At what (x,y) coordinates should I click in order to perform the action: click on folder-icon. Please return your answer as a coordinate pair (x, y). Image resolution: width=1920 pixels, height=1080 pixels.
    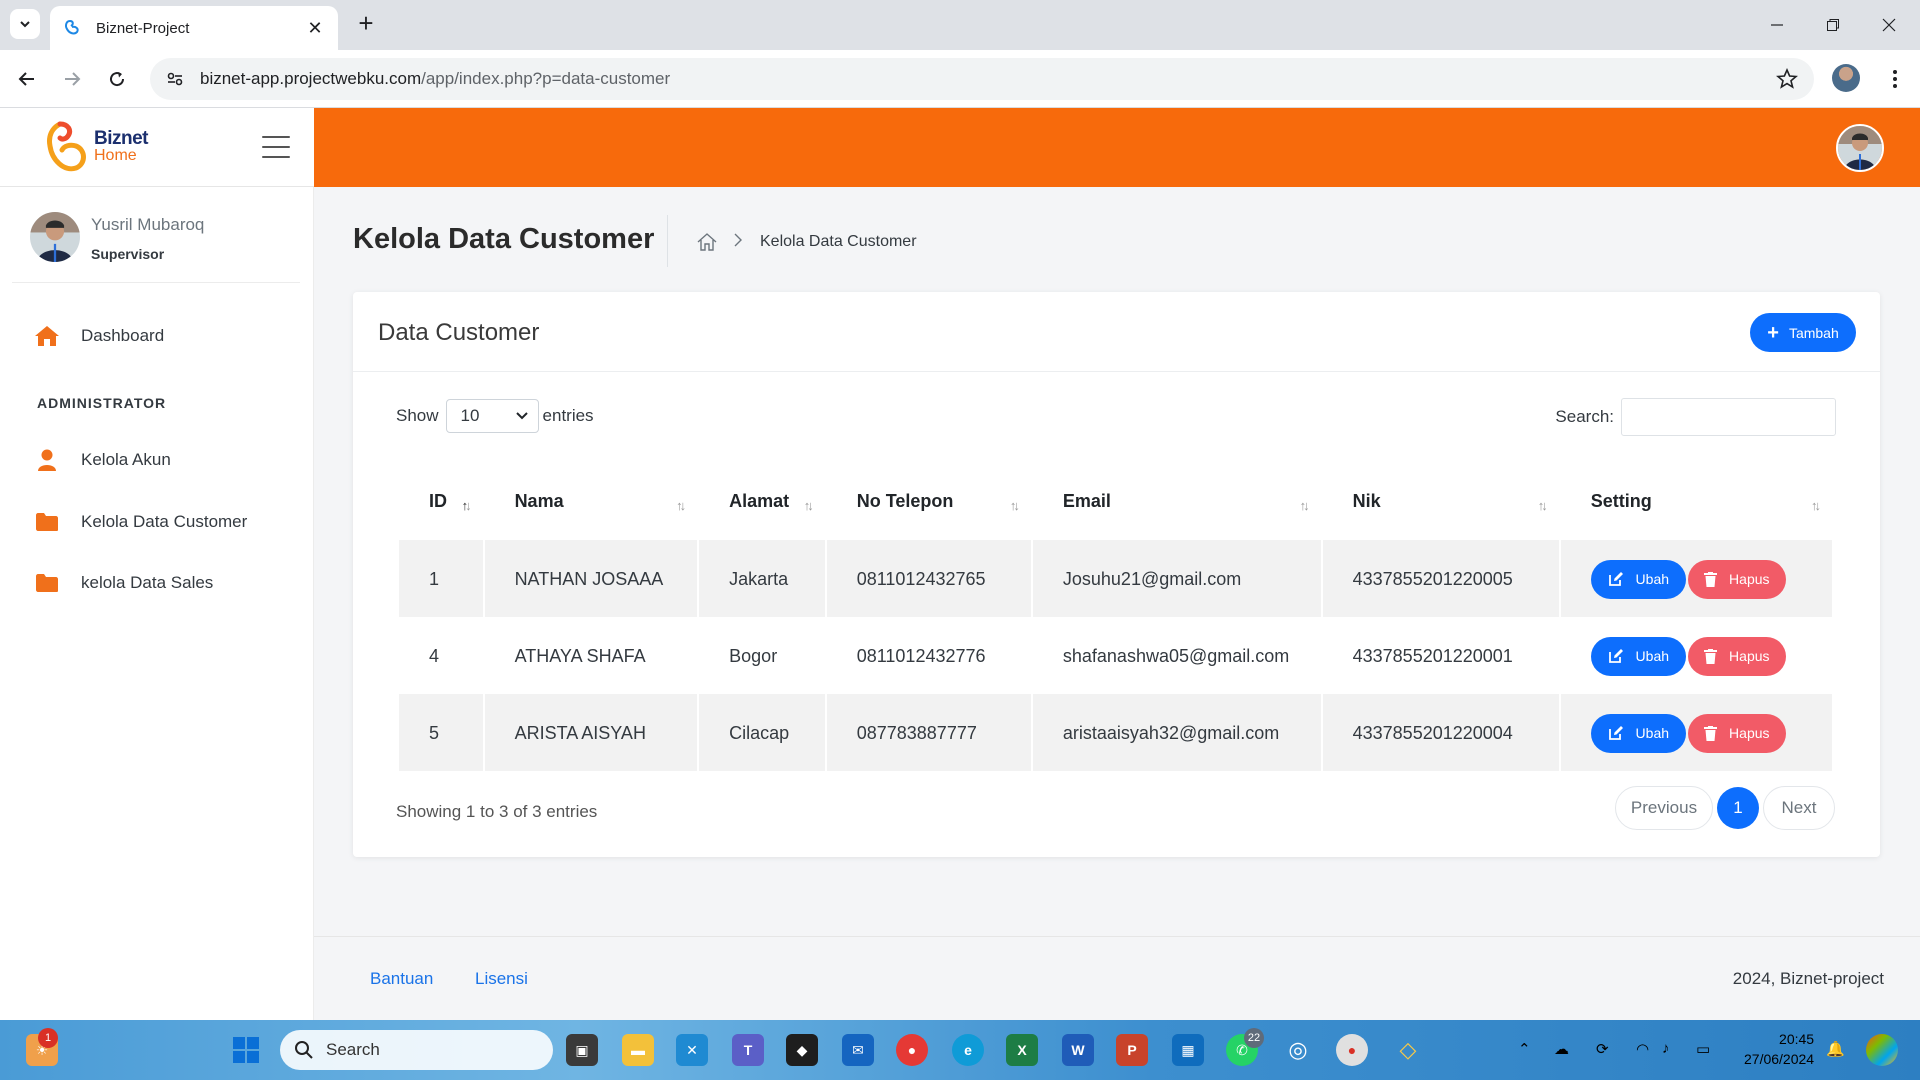
    Looking at the image, I should click on (47, 522).